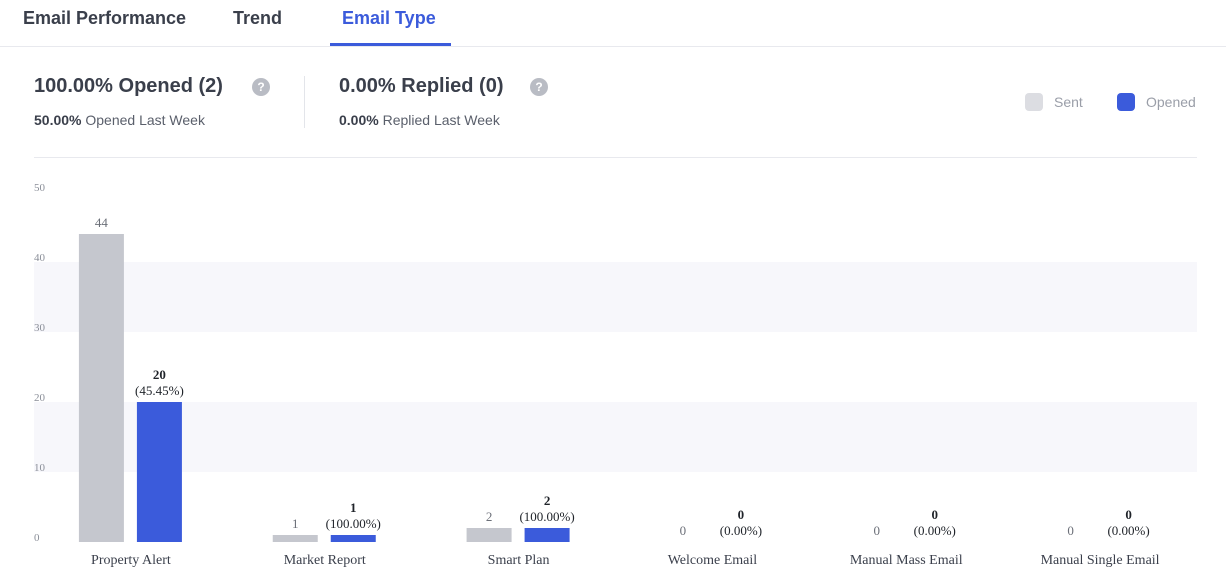 This screenshot has width=1226, height=577. I want to click on sent-value-label: 1, so click(295, 523).